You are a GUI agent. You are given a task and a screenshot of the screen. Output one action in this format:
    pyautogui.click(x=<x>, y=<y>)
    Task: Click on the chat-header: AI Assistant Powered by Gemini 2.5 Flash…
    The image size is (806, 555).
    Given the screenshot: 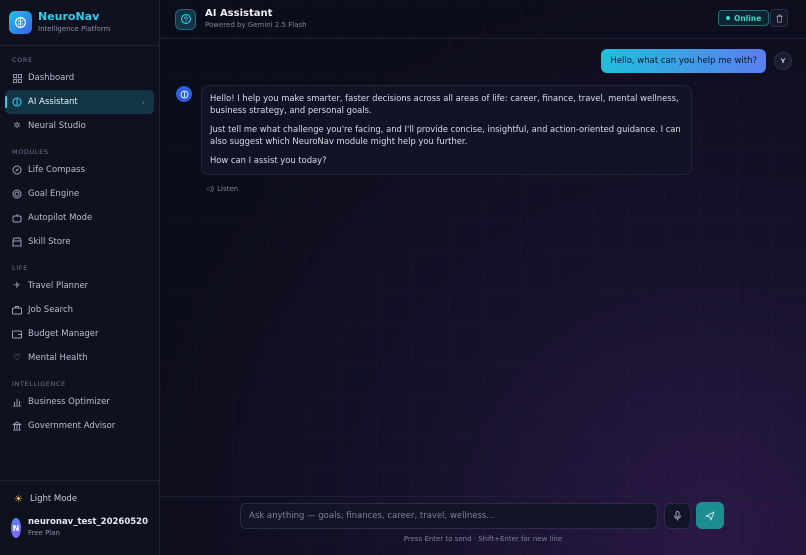 What is the action you would take?
    pyautogui.click(x=483, y=19)
    